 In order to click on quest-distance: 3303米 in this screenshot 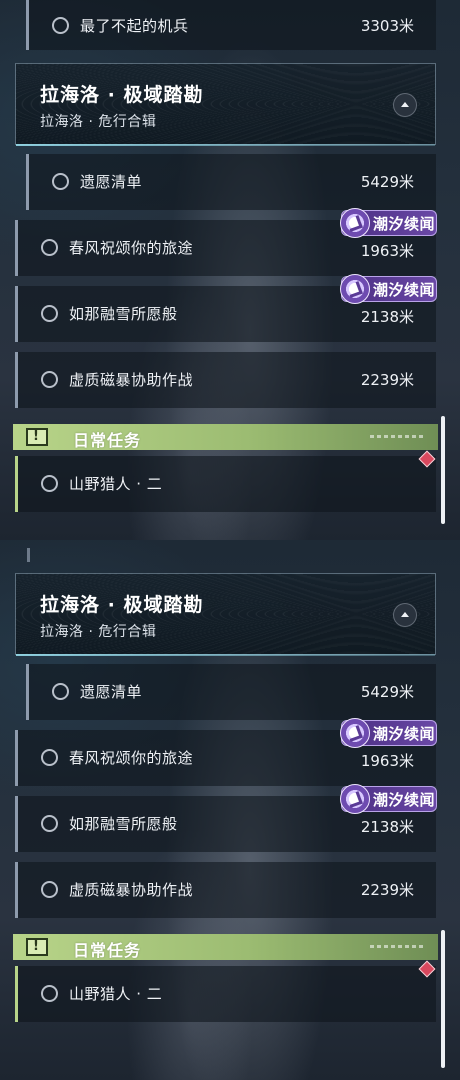, I will do `click(387, 26)`.